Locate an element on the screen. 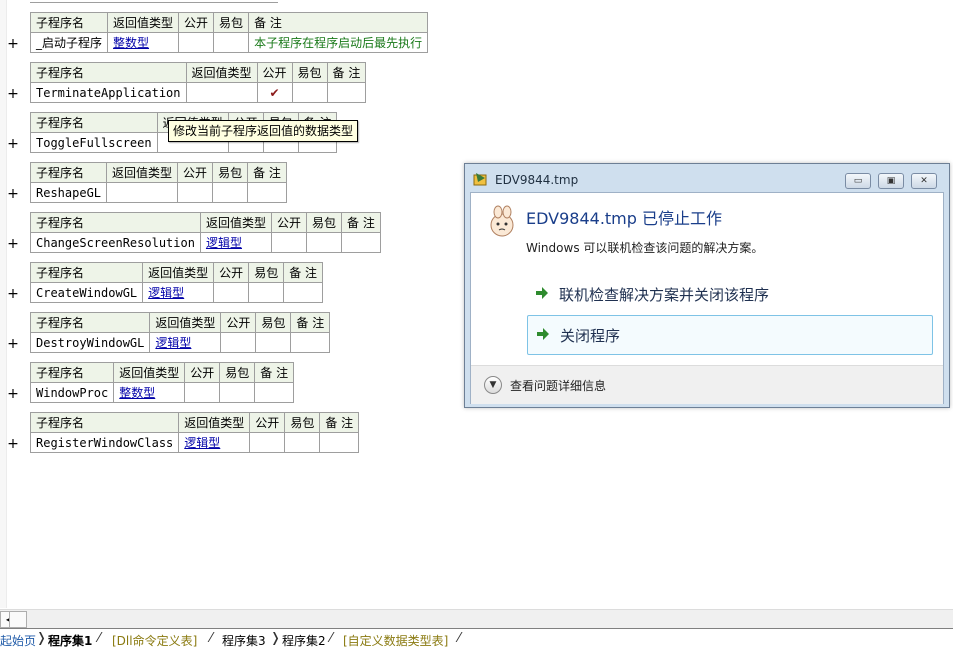 The height and width of the screenshot is (653, 953). view-details-link: 查看问题详细信息 is located at coordinates (558, 385).